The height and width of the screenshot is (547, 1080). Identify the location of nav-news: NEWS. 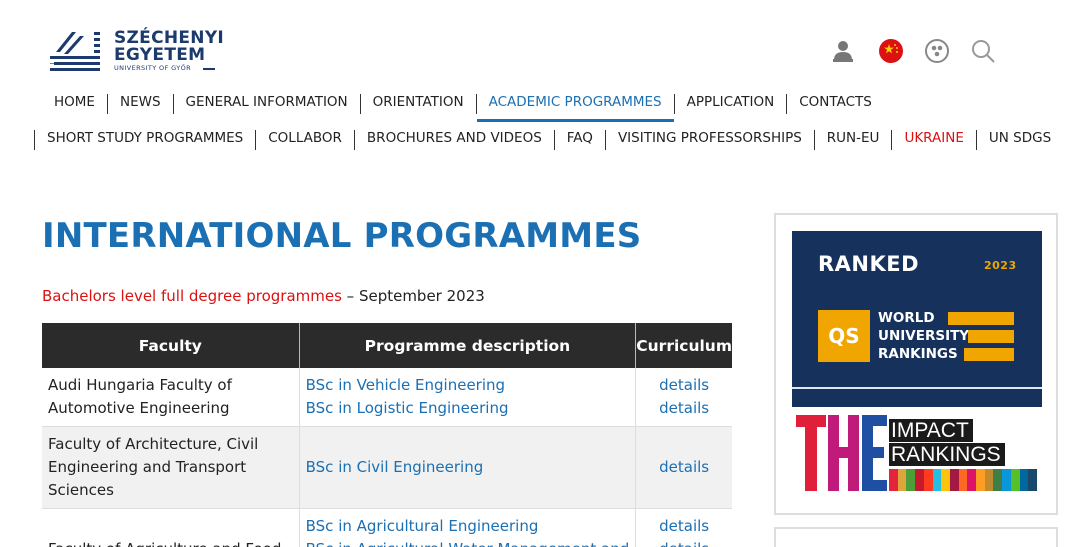
(139, 104).